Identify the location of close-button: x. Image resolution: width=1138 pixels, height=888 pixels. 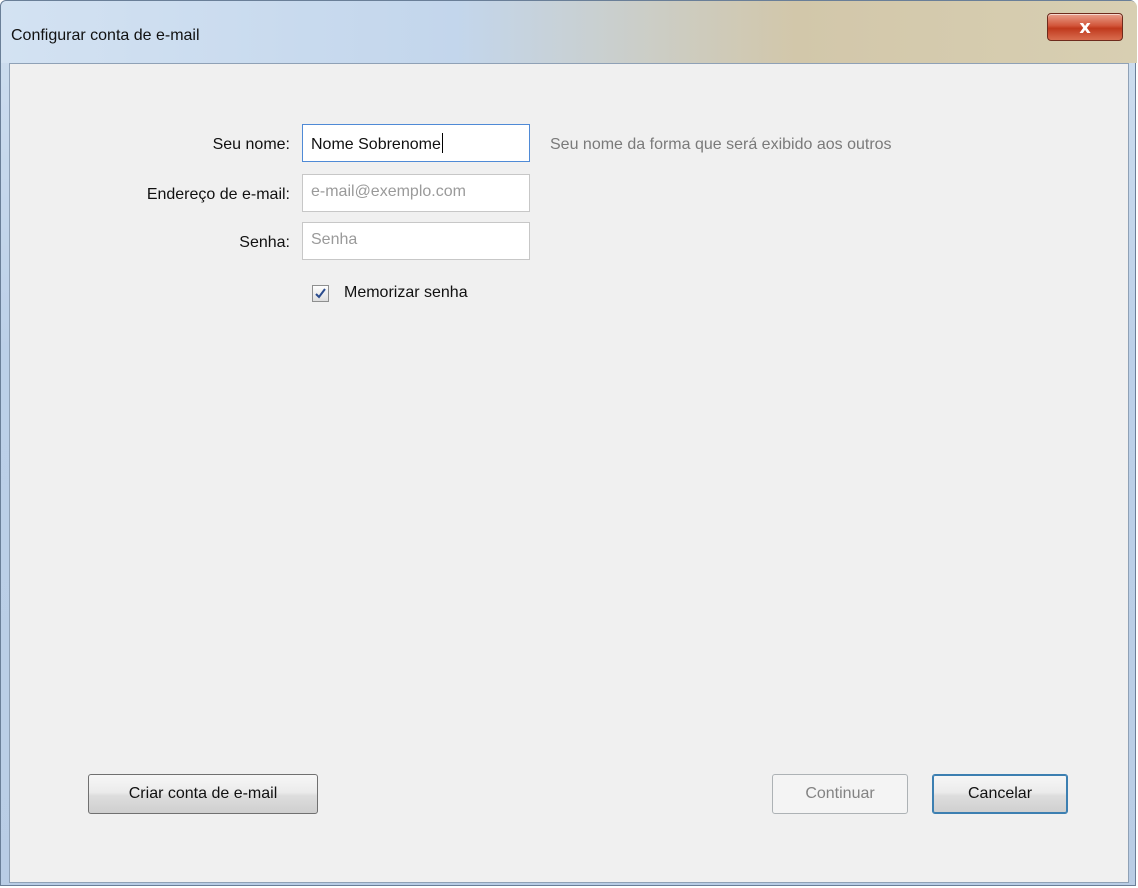
(1085, 27).